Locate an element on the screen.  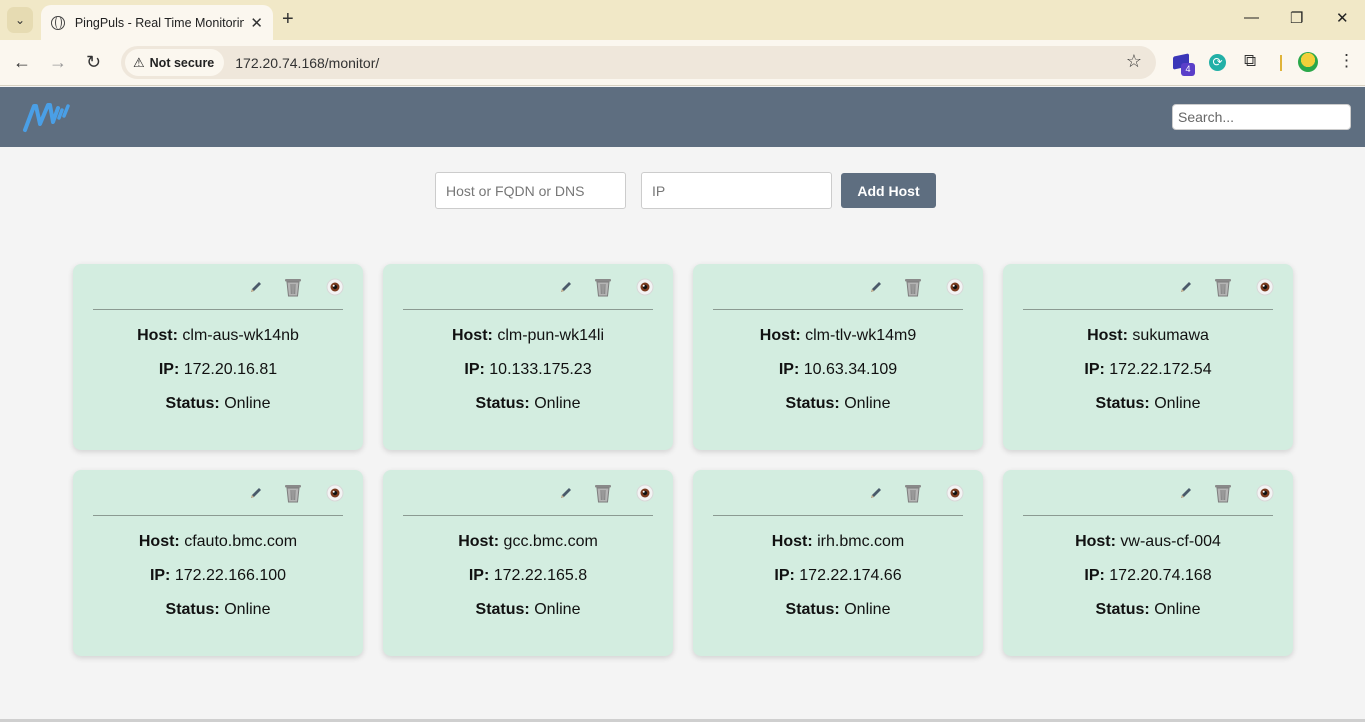
extension-badge: 4 is located at coordinates (1188, 69).